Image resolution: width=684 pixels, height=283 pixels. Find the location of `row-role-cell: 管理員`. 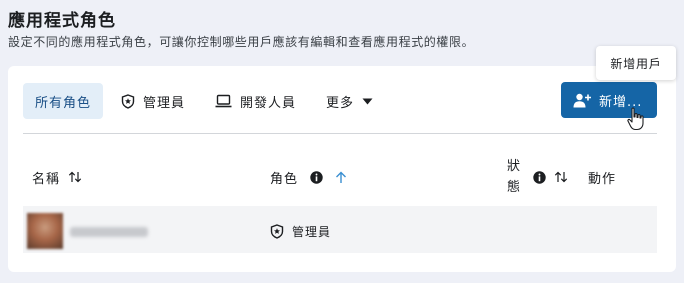

row-role-cell: 管理員 is located at coordinates (300, 231).